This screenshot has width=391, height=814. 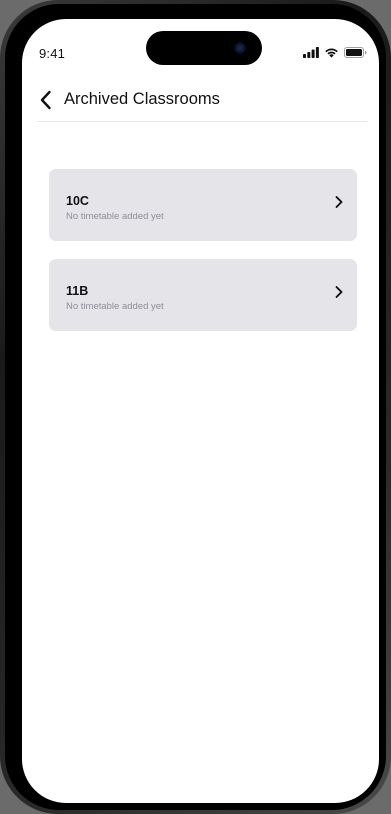 I want to click on status-icons, so click(x=335, y=52).